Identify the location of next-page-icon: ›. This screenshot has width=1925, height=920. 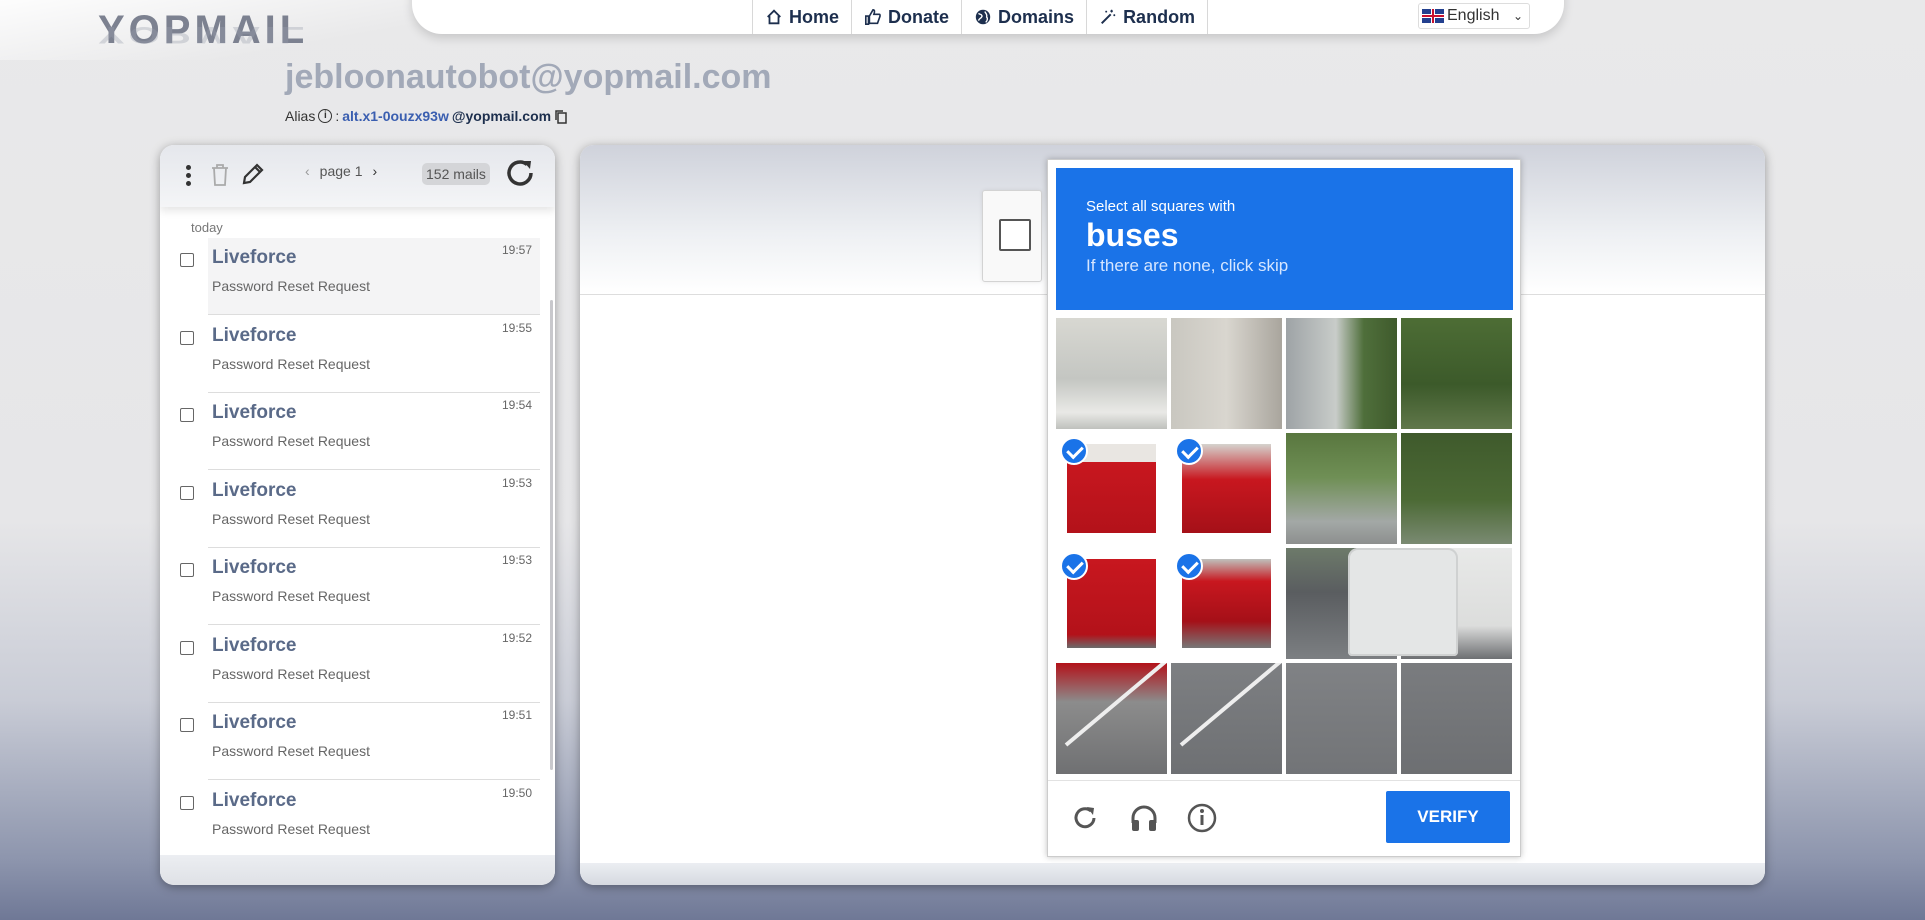
(375, 171).